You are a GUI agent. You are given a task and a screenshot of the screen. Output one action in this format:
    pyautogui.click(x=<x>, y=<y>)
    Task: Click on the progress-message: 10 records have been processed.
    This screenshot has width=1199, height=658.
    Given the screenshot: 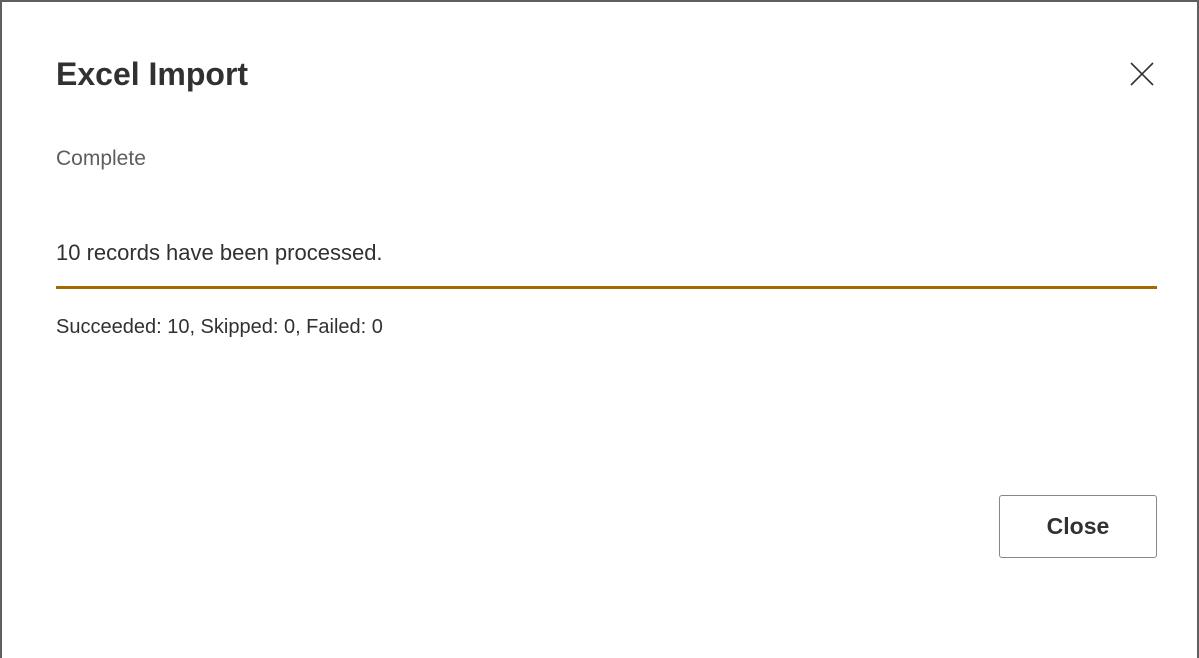 What is the action you would take?
    pyautogui.click(x=219, y=252)
    